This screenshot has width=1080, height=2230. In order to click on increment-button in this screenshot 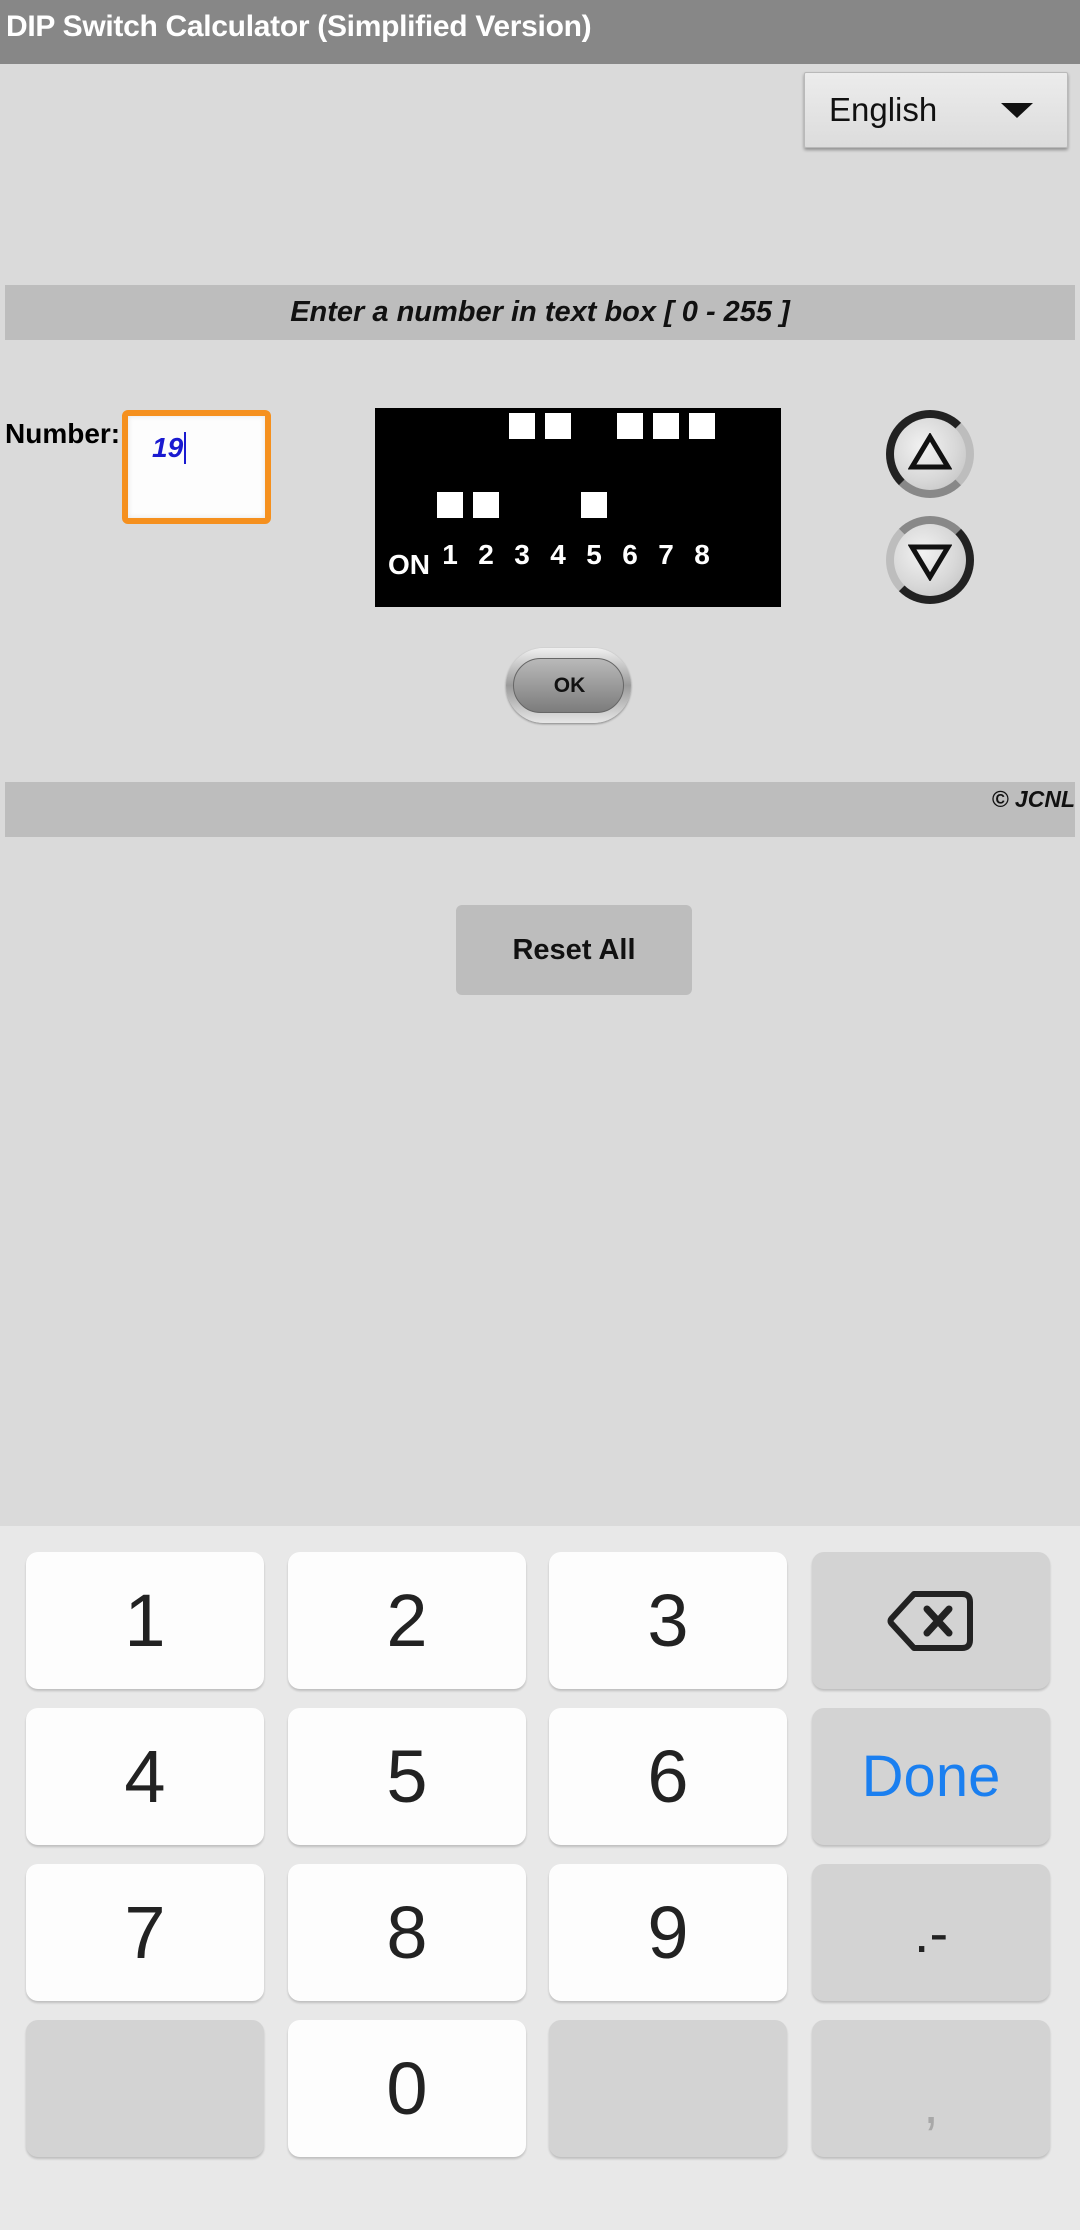, I will do `click(930, 454)`.